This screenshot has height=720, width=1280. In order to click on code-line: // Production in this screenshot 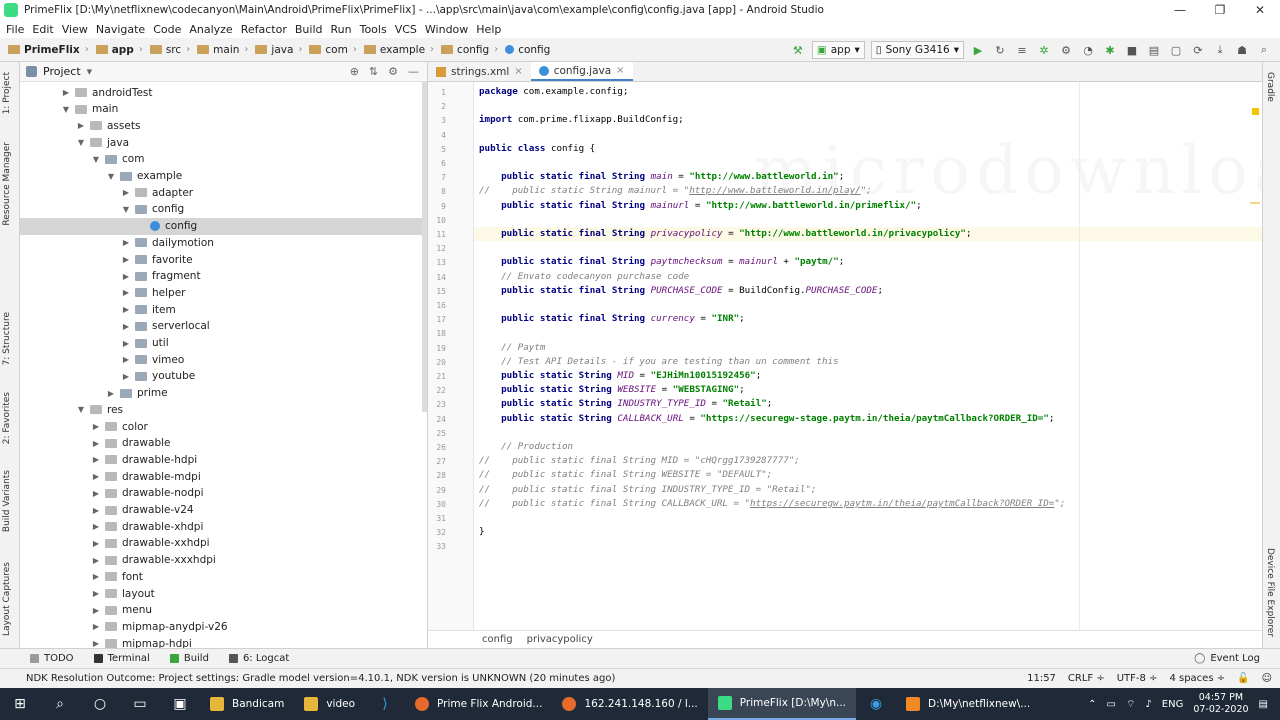, I will do `click(526, 447)`.